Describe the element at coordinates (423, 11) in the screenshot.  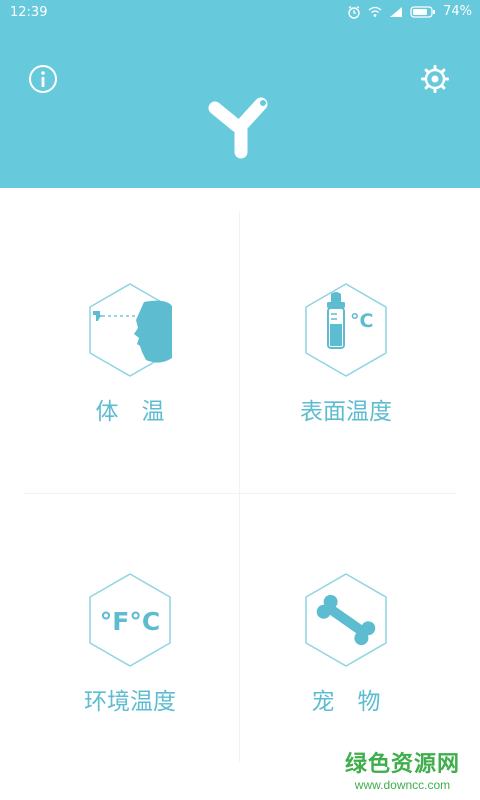
I see `battery-icon` at that location.